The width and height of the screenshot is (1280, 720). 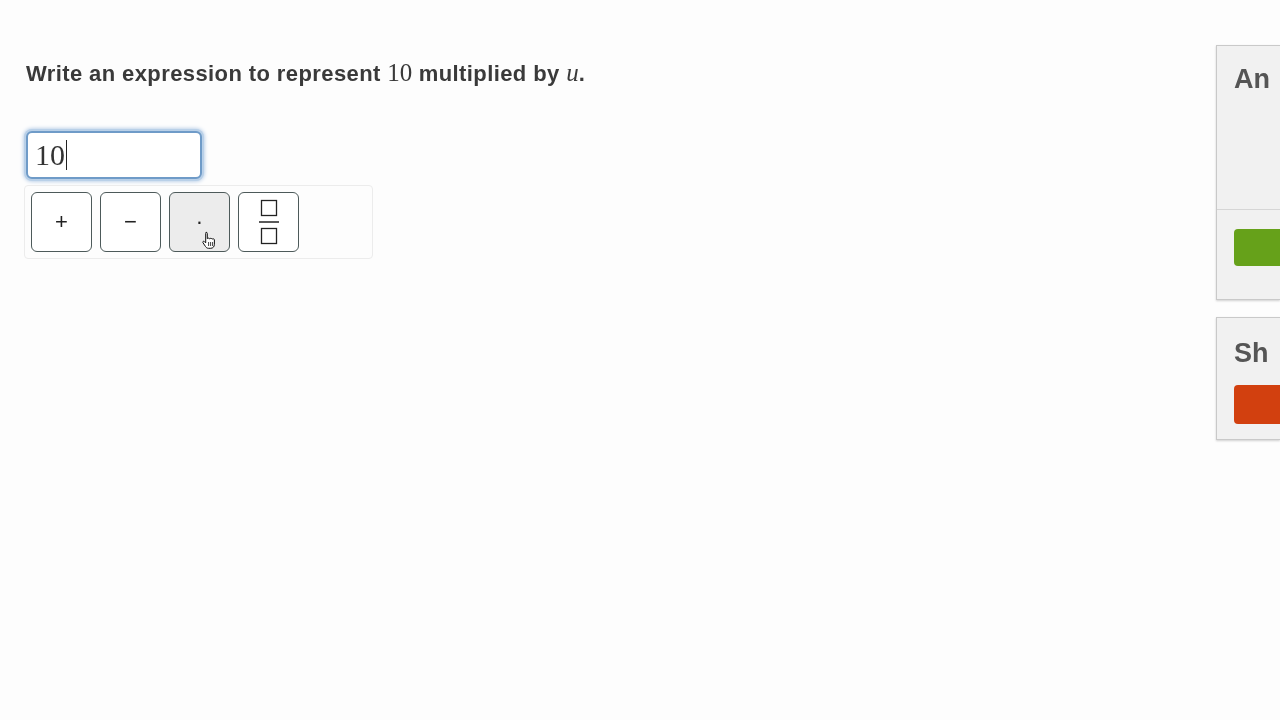 I want to click on keypad-key: ·, so click(x=199, y=222).